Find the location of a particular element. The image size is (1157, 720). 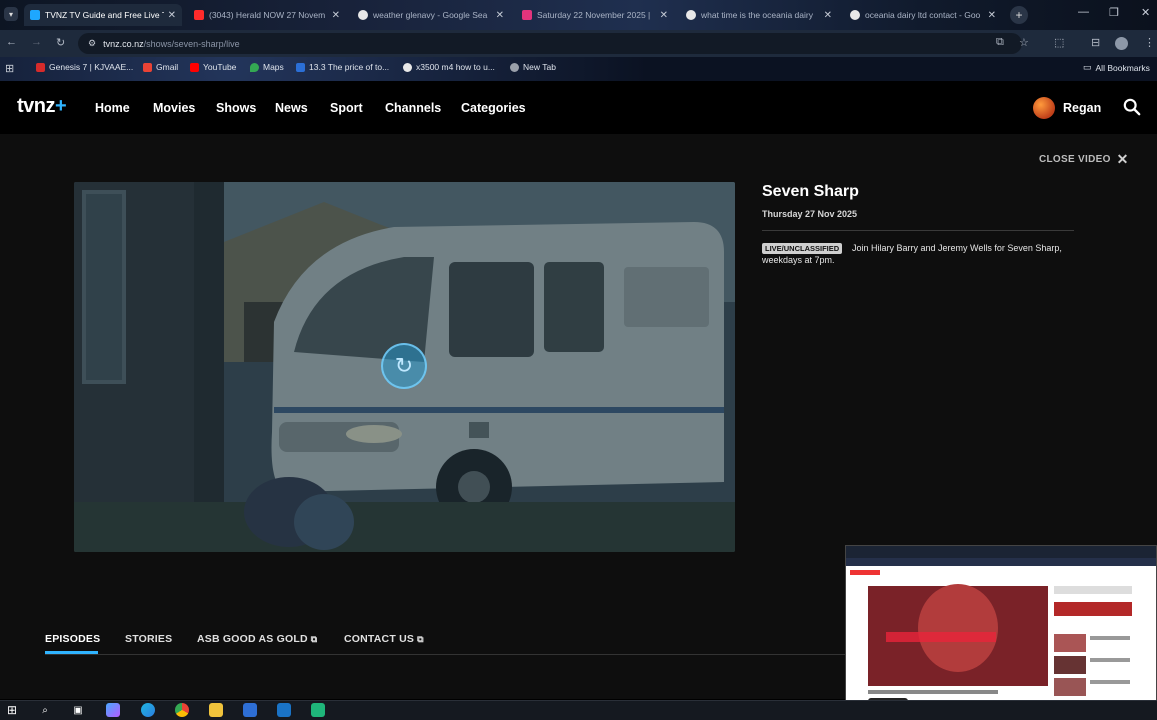

forward-icon: → is located at coordinates (36, 42).